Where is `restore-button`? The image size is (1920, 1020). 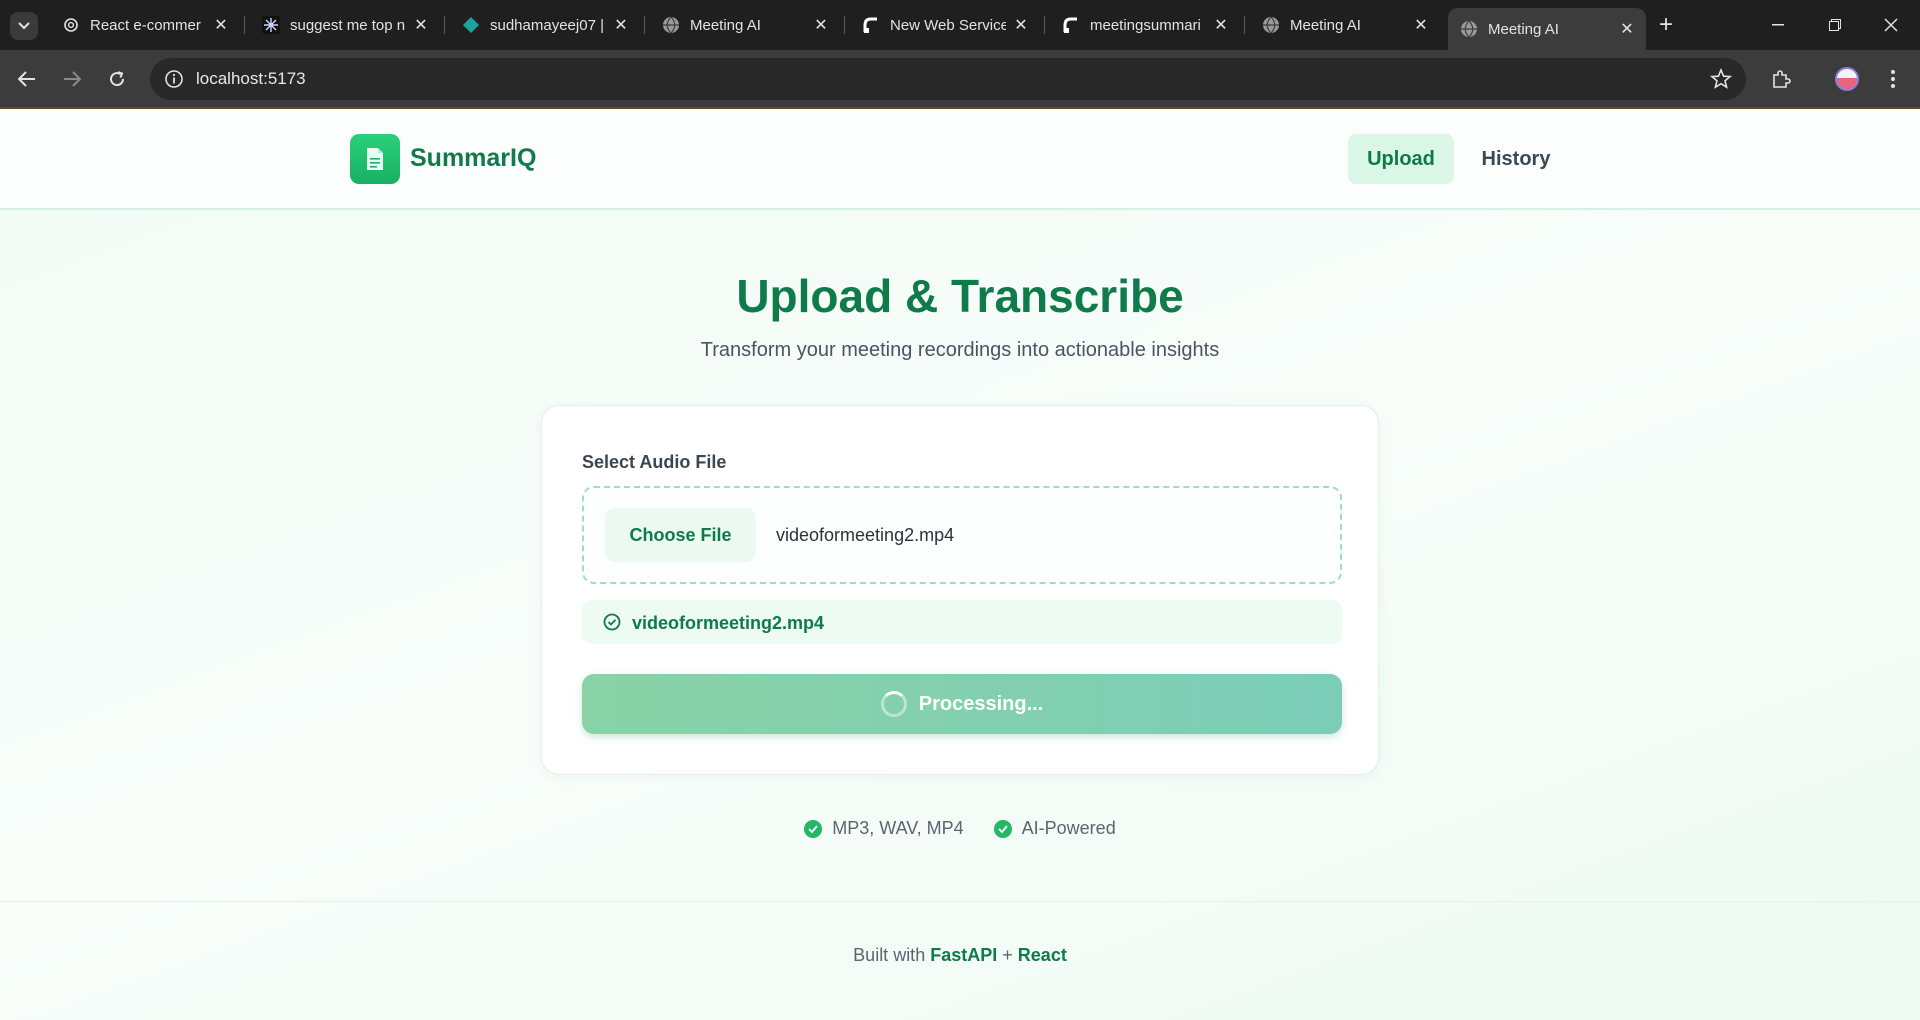 restore-button is located at coordinates (1835, 25).